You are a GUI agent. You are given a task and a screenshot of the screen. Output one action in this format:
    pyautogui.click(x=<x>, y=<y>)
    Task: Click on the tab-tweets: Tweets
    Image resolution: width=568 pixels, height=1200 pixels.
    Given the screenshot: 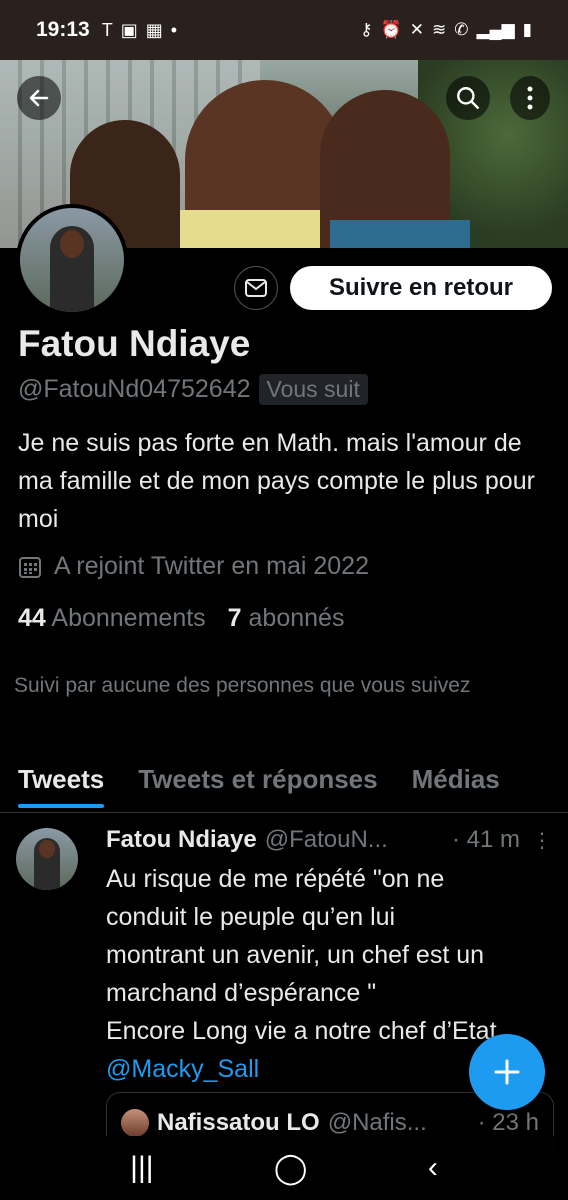 What is the action you would take?
    pyautogui.click(x=61, y=785)
    